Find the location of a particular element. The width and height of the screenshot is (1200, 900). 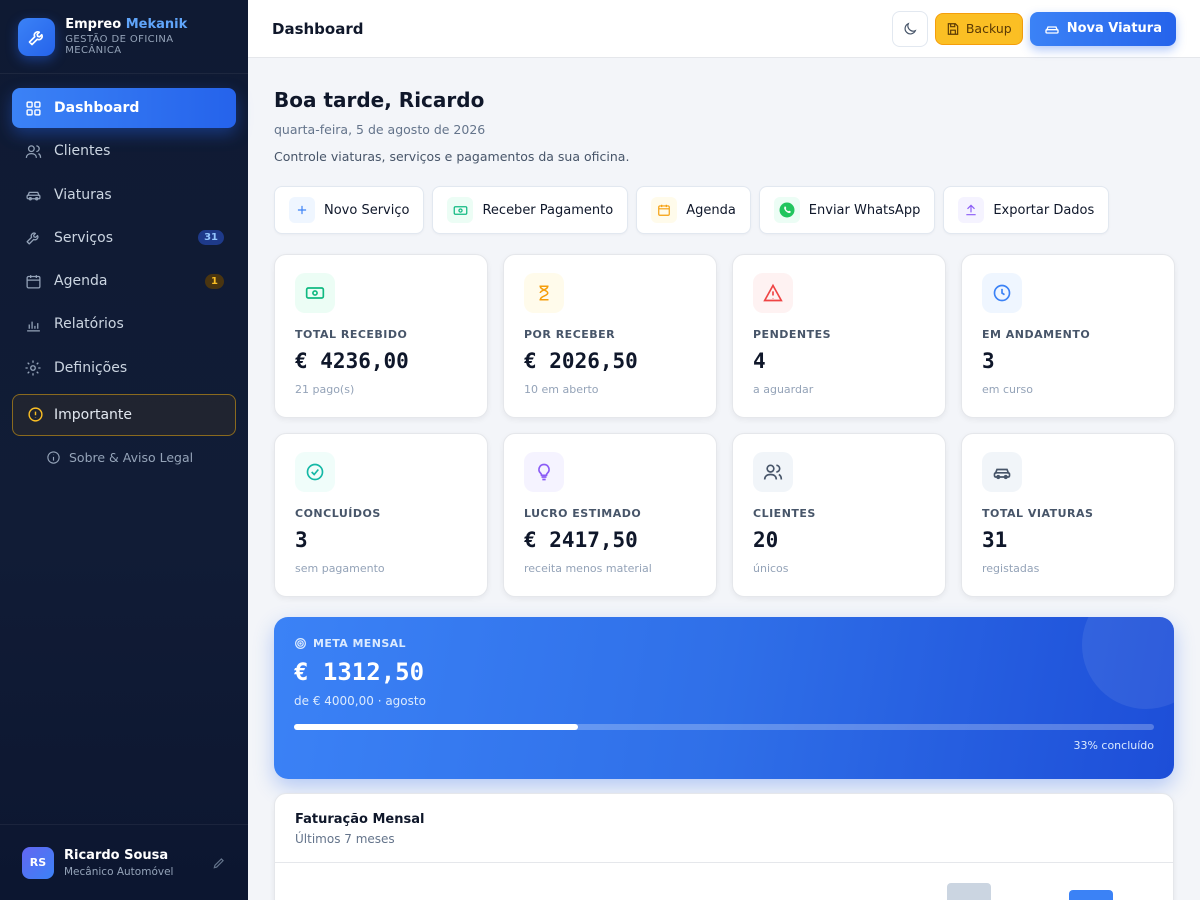

clock-icon is located at coordinates (1002, 293).